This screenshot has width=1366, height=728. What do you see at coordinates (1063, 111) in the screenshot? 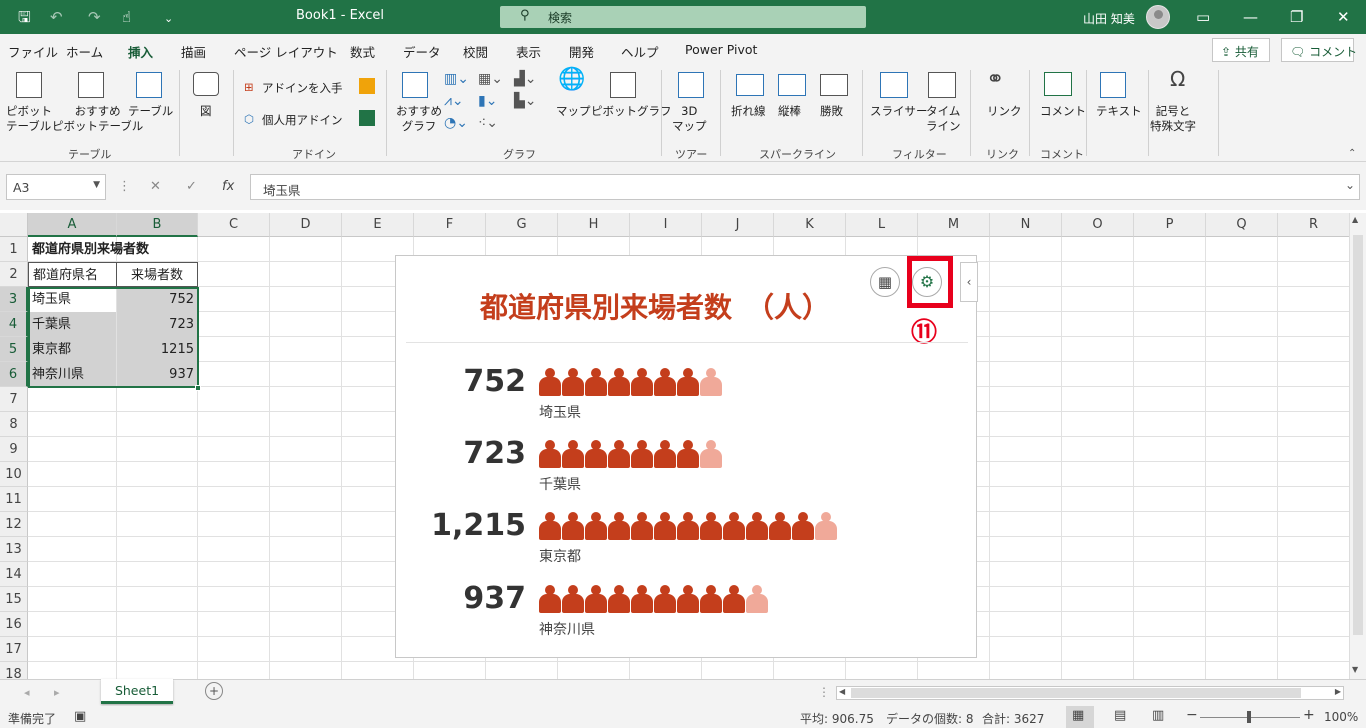
I see `comment-button: コメント` at bounding box center [1063, 111].